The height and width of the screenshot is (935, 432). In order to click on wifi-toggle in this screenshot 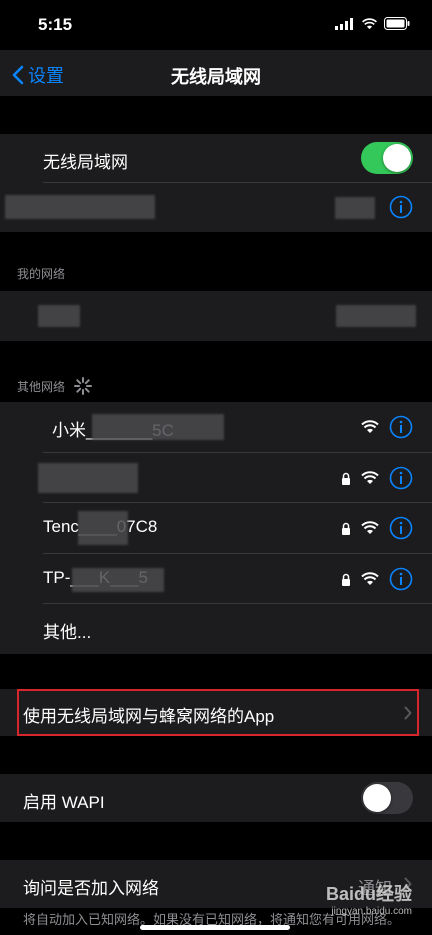, I will do `click(387, 158)`.